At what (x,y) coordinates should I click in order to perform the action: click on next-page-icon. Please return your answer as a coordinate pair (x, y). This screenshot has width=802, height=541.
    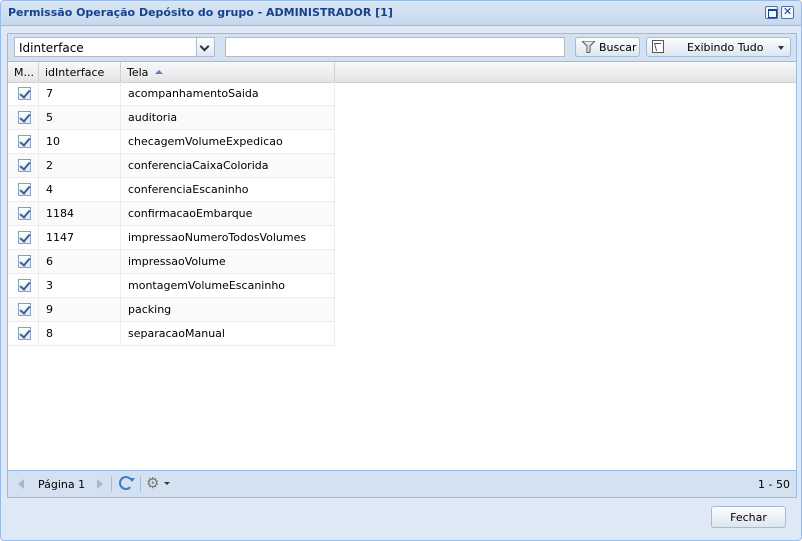
    Looking at the image, I should click on (100, 484).